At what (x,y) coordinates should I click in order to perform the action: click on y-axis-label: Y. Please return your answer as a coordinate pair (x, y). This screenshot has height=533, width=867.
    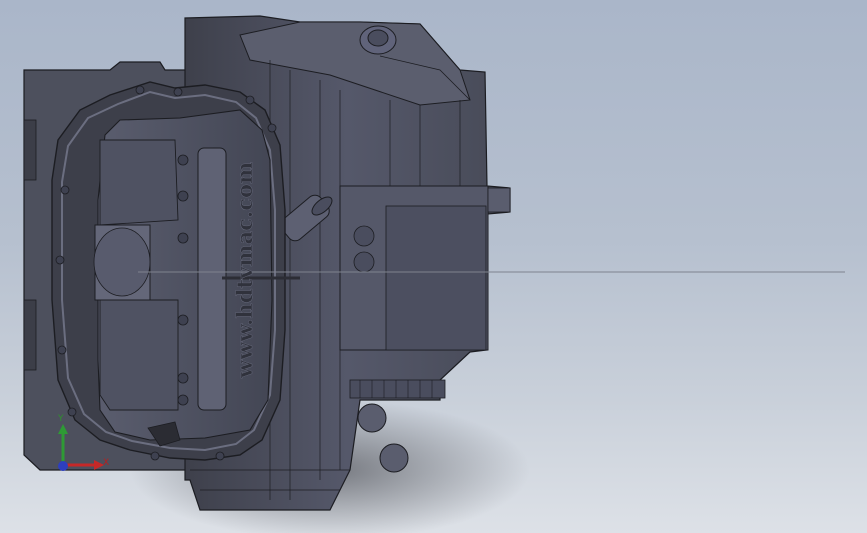
    Looking at the image, I should click on (61, 419).